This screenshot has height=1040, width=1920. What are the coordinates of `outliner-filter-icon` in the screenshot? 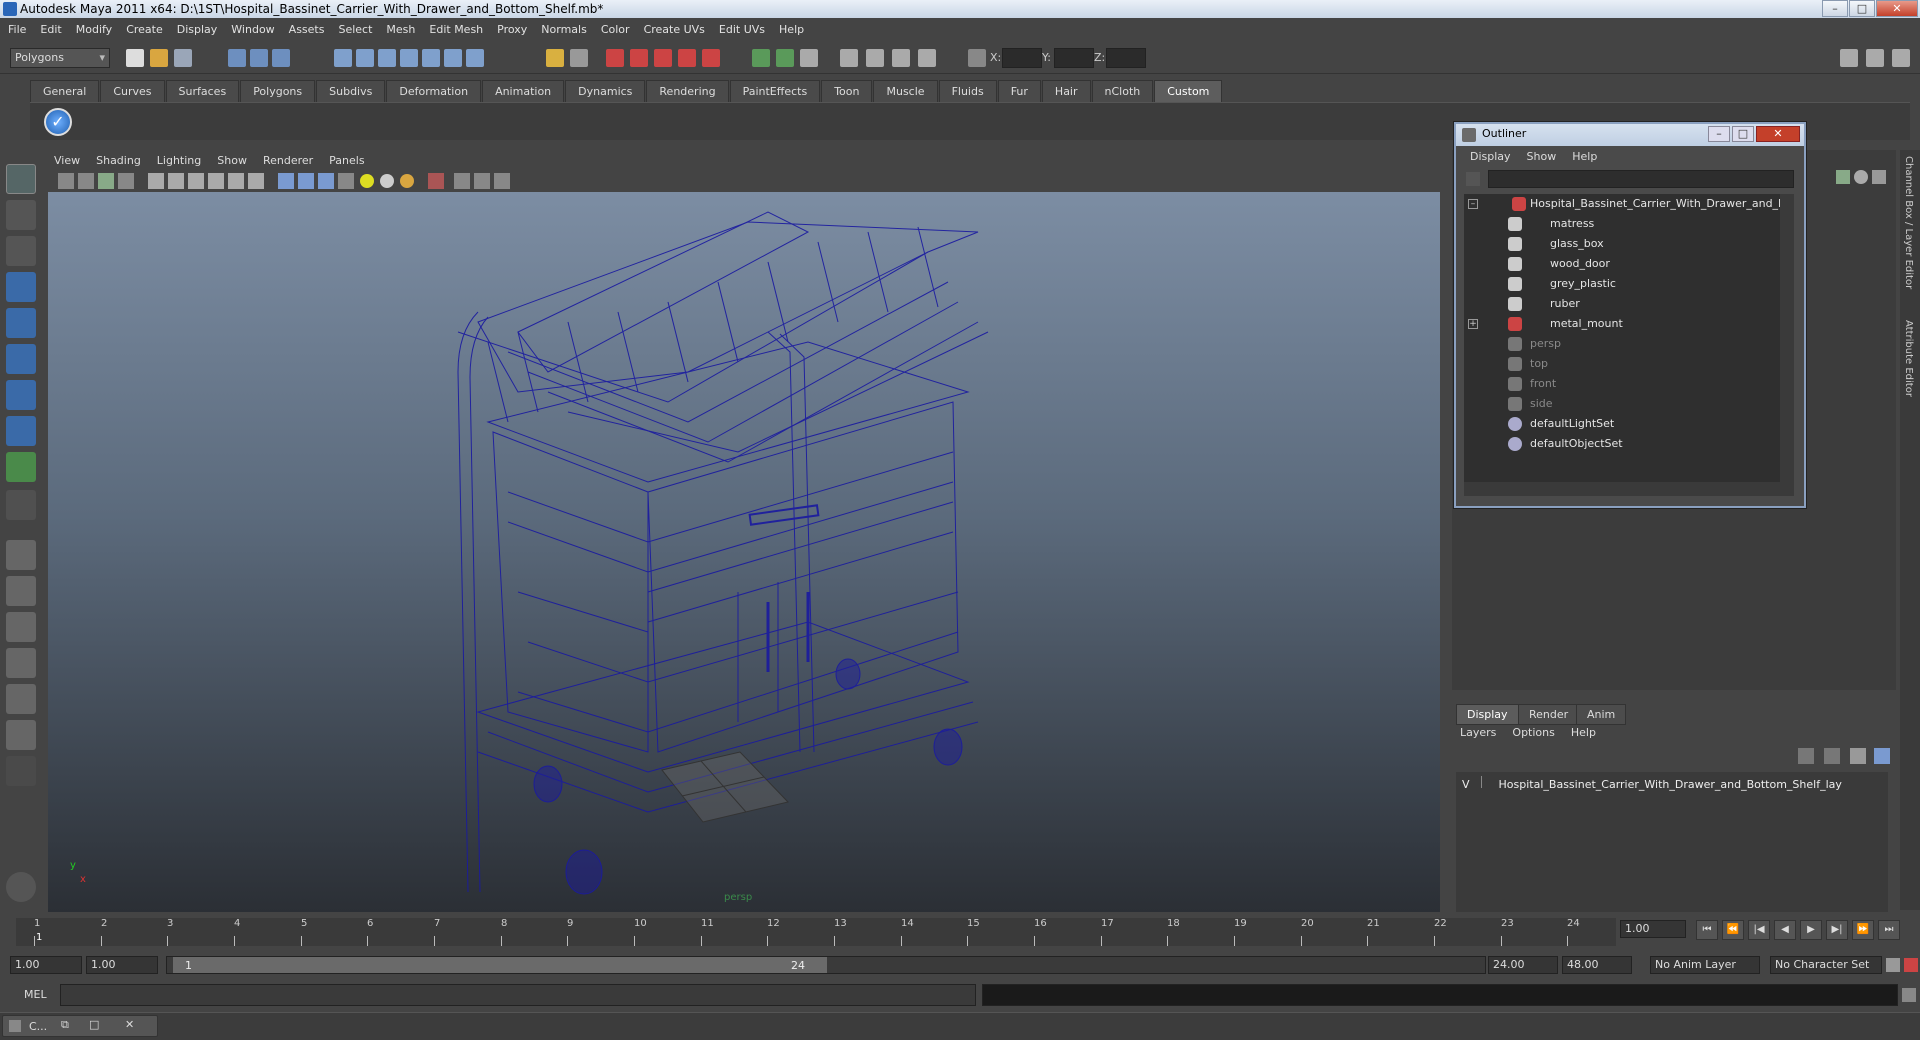 It's located at (1473, 179).